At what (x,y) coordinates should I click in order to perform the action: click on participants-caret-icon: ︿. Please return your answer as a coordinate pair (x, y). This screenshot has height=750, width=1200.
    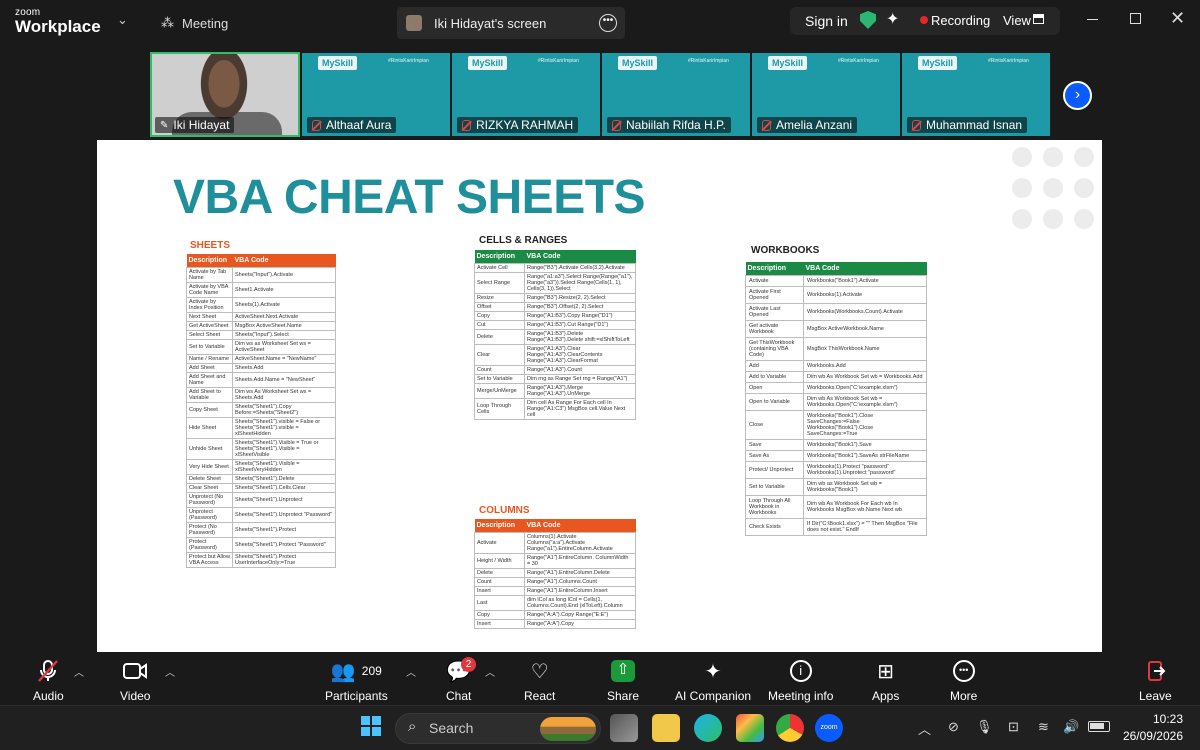
    Looking at the image, I should click on (411, 671).